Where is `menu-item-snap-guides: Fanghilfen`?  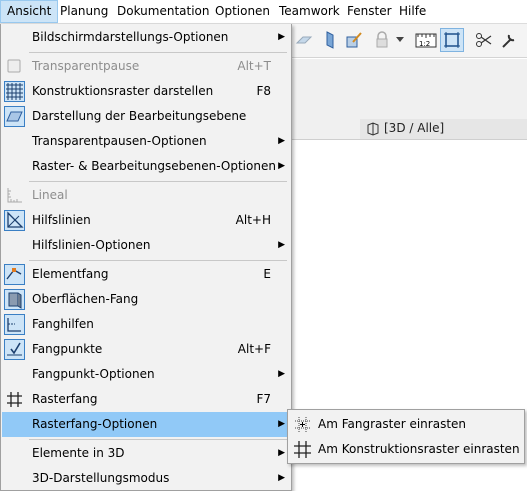 menu-item-snap-guides: Fanghilfen is located at coordinates (146, 324).